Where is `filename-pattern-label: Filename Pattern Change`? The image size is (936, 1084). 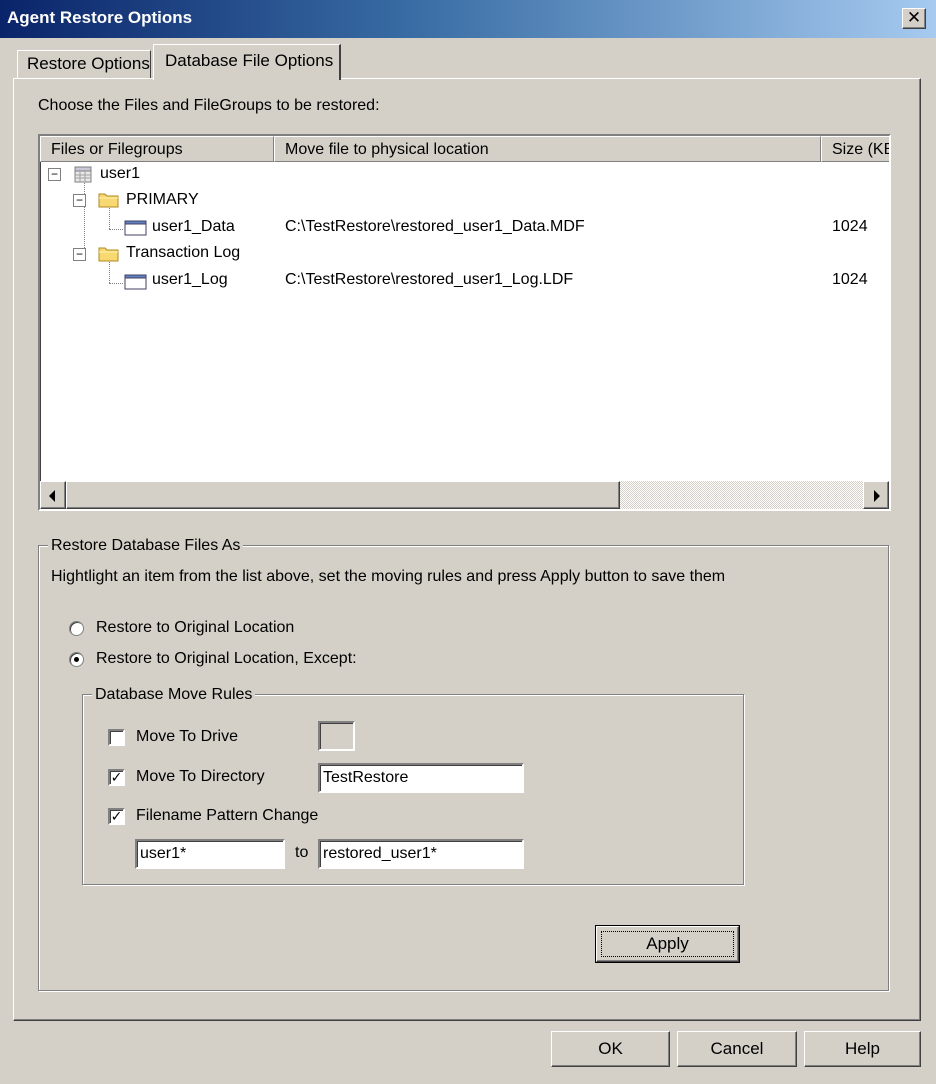 filename-pattern-label: Filename Pattern Change is located at coordinates (227, 815).